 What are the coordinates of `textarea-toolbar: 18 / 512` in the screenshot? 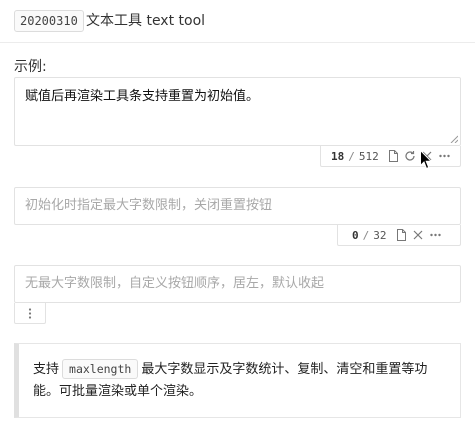 It's located at (390, 156).